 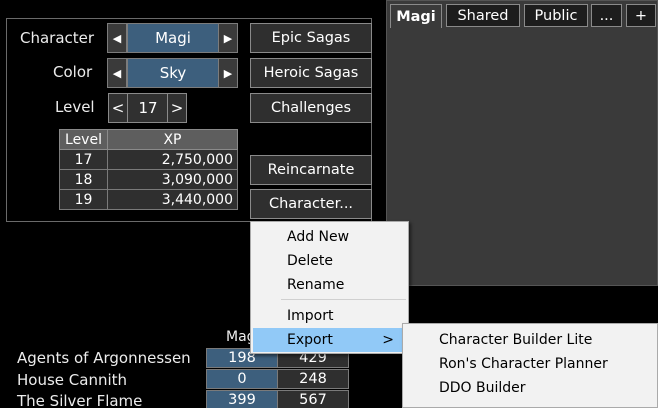 I want to click on tab-add: +, so click(x=641, y=15).